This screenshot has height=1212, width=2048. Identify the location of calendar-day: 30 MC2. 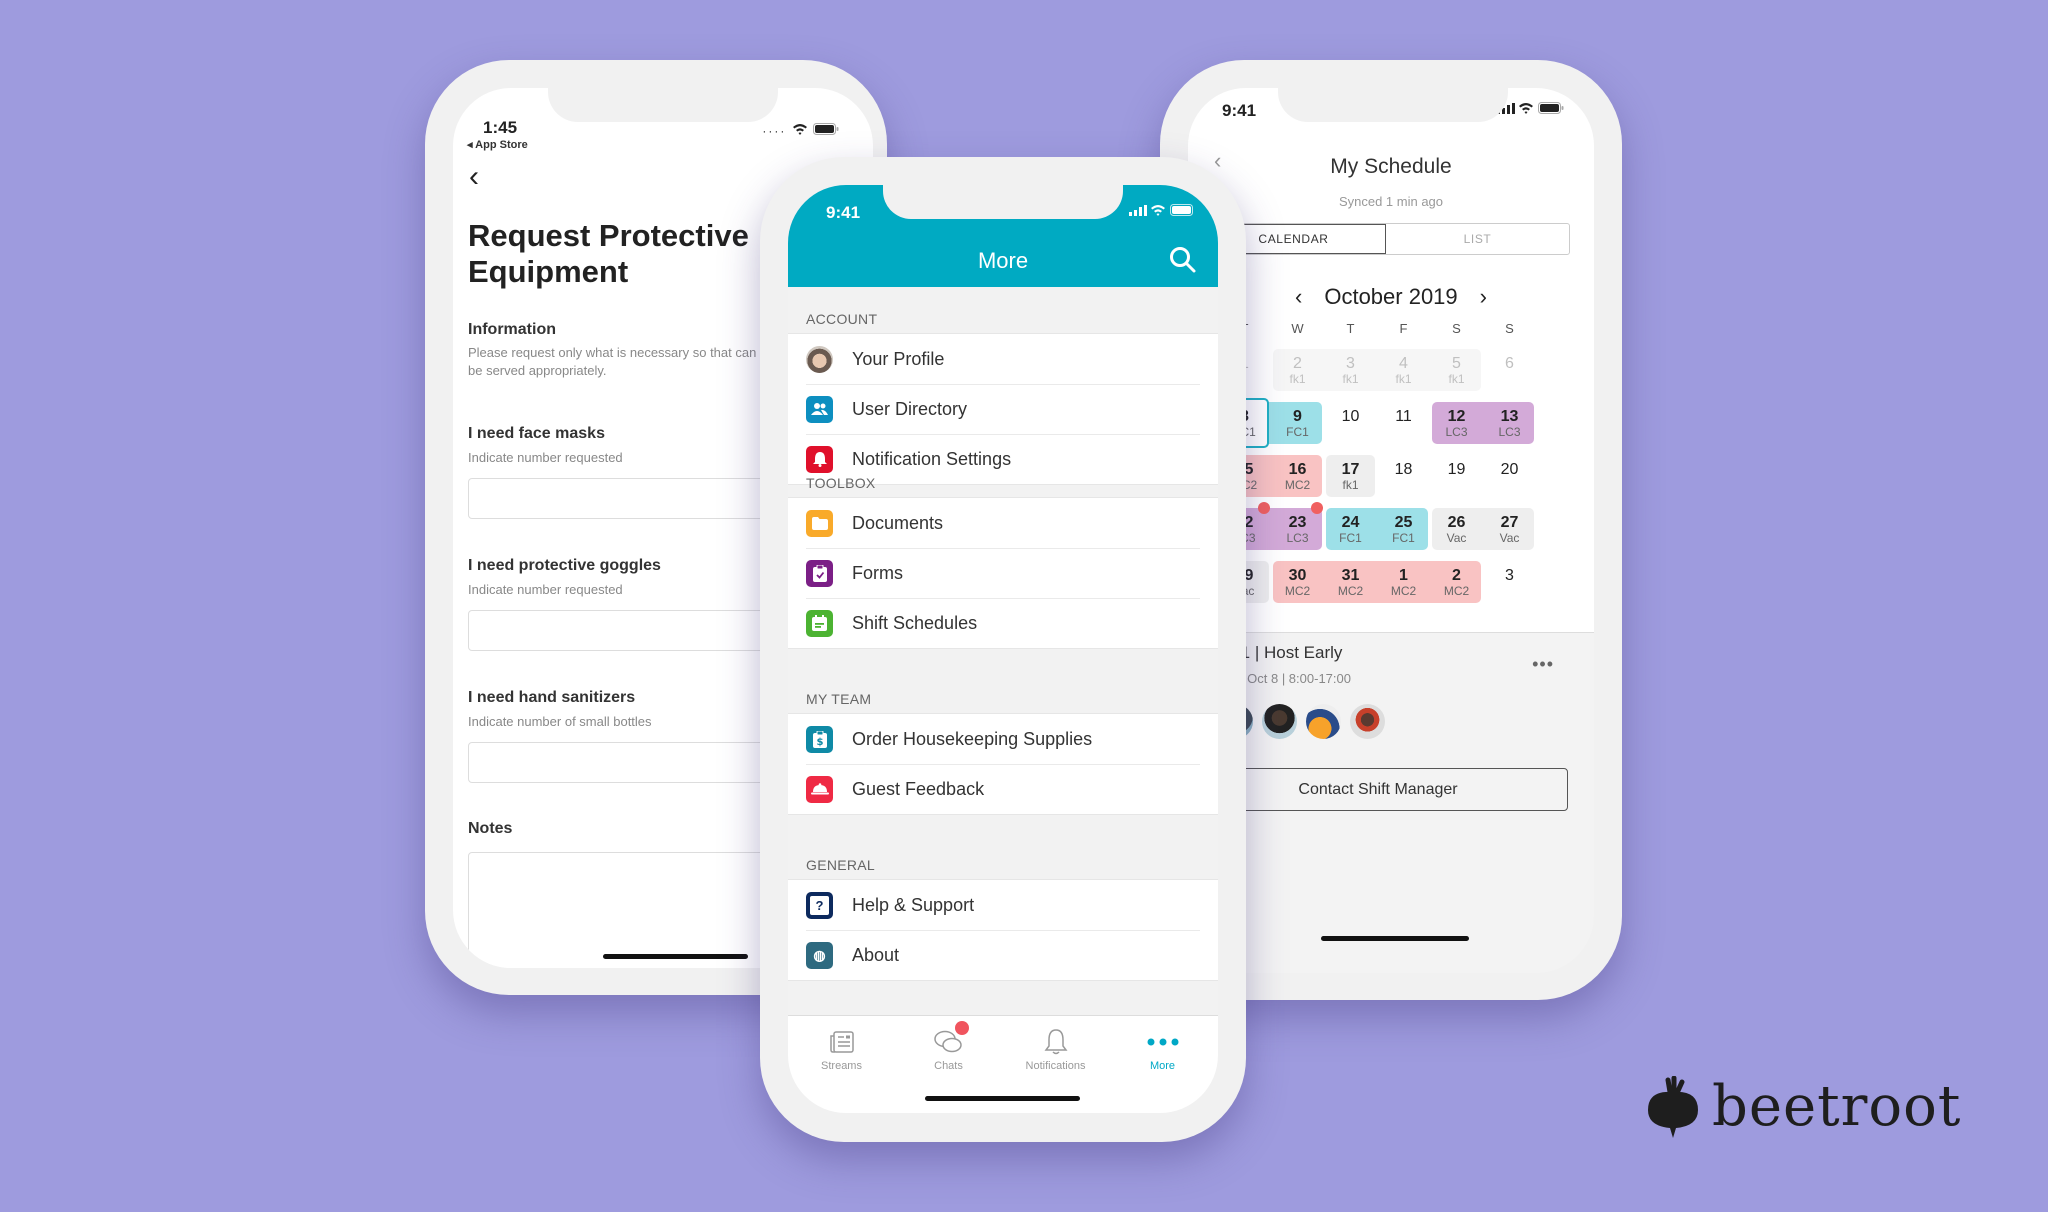
(1297, 582).